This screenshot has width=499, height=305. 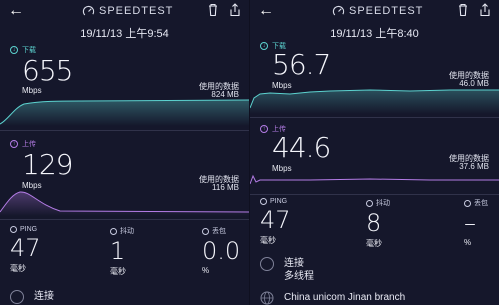 I want to click on upload-value: 44.6, so click(x=301, y=147).